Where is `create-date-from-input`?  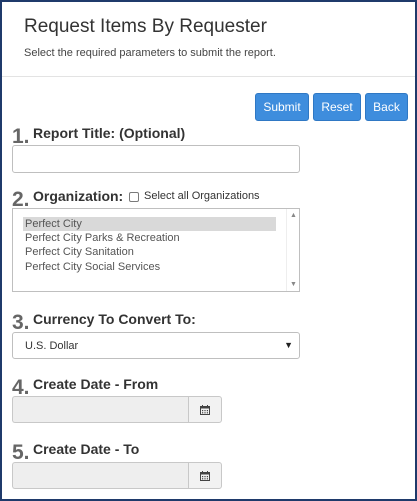 create-date-from-input is located at coordinates (100, 409).